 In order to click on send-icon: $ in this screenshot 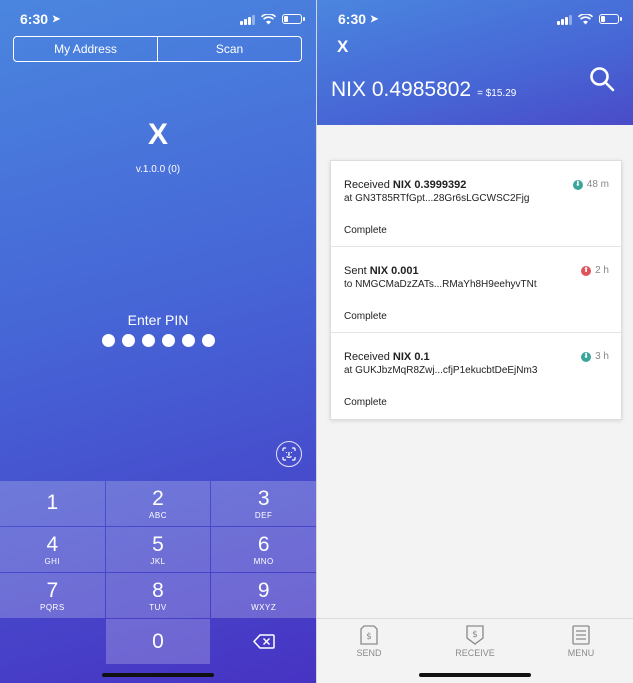, I will do `click(369, 635)`.